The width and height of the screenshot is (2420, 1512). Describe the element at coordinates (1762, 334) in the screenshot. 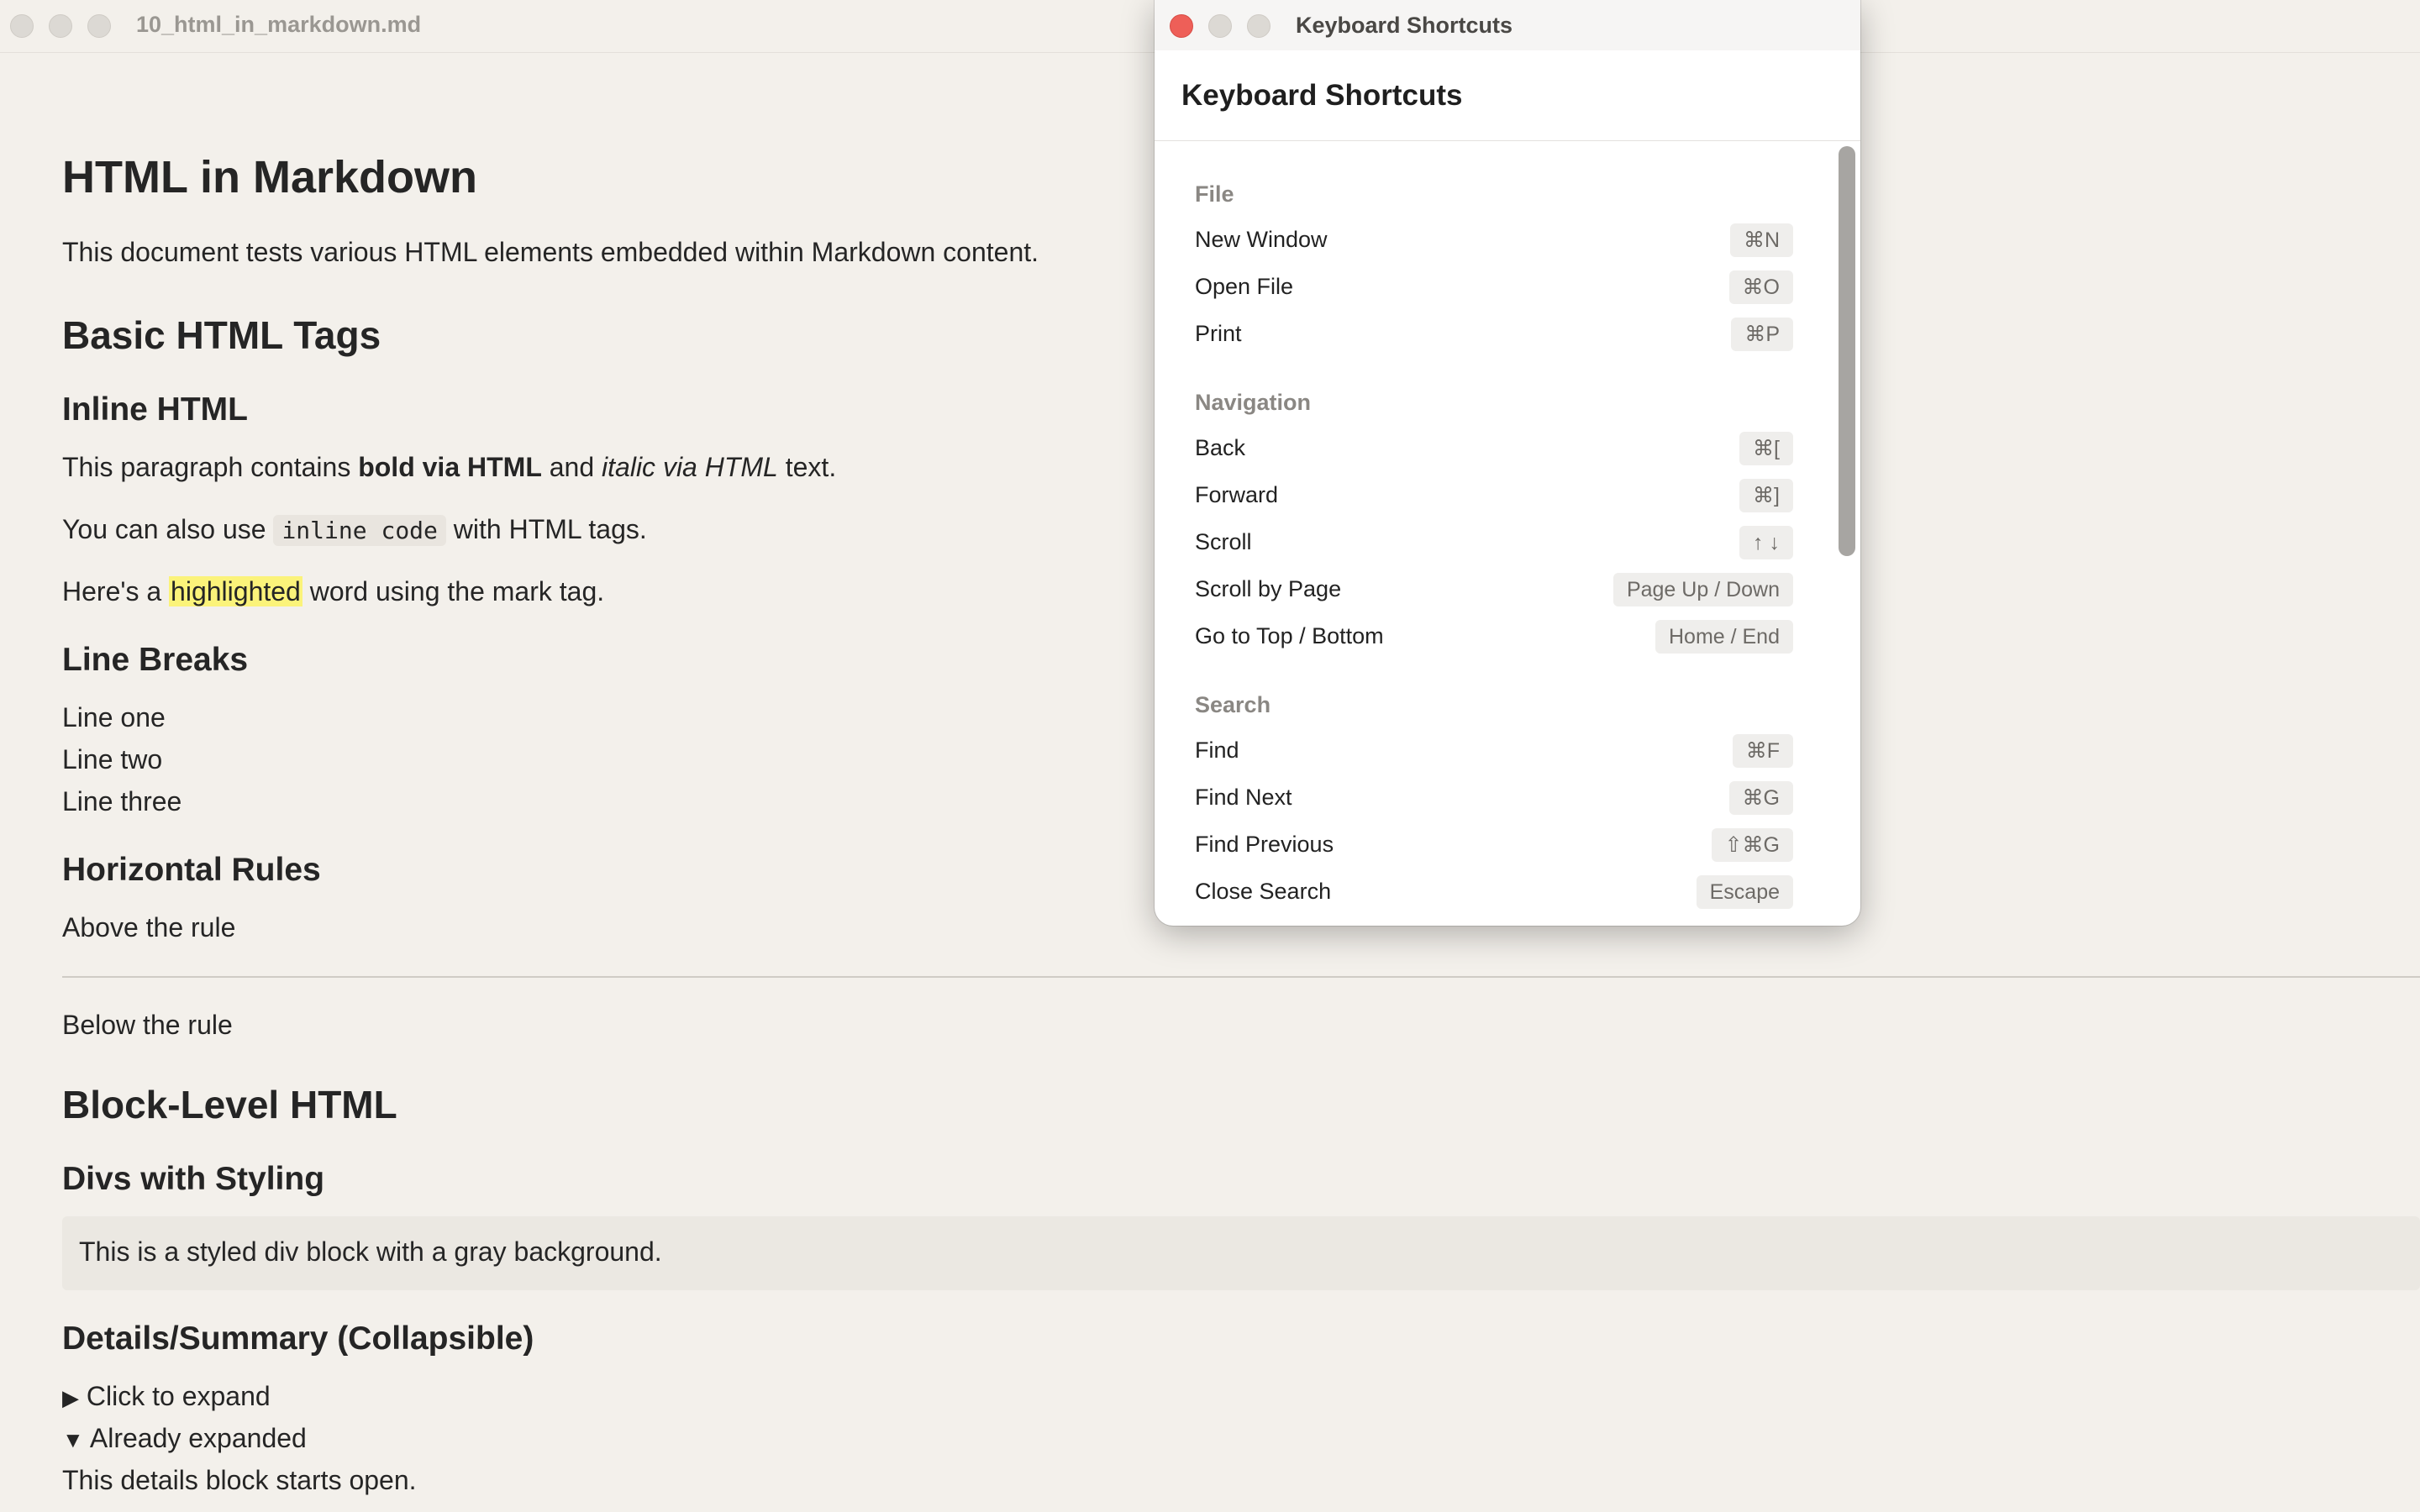

I see `shortcut-key: ⌘P` at that location.